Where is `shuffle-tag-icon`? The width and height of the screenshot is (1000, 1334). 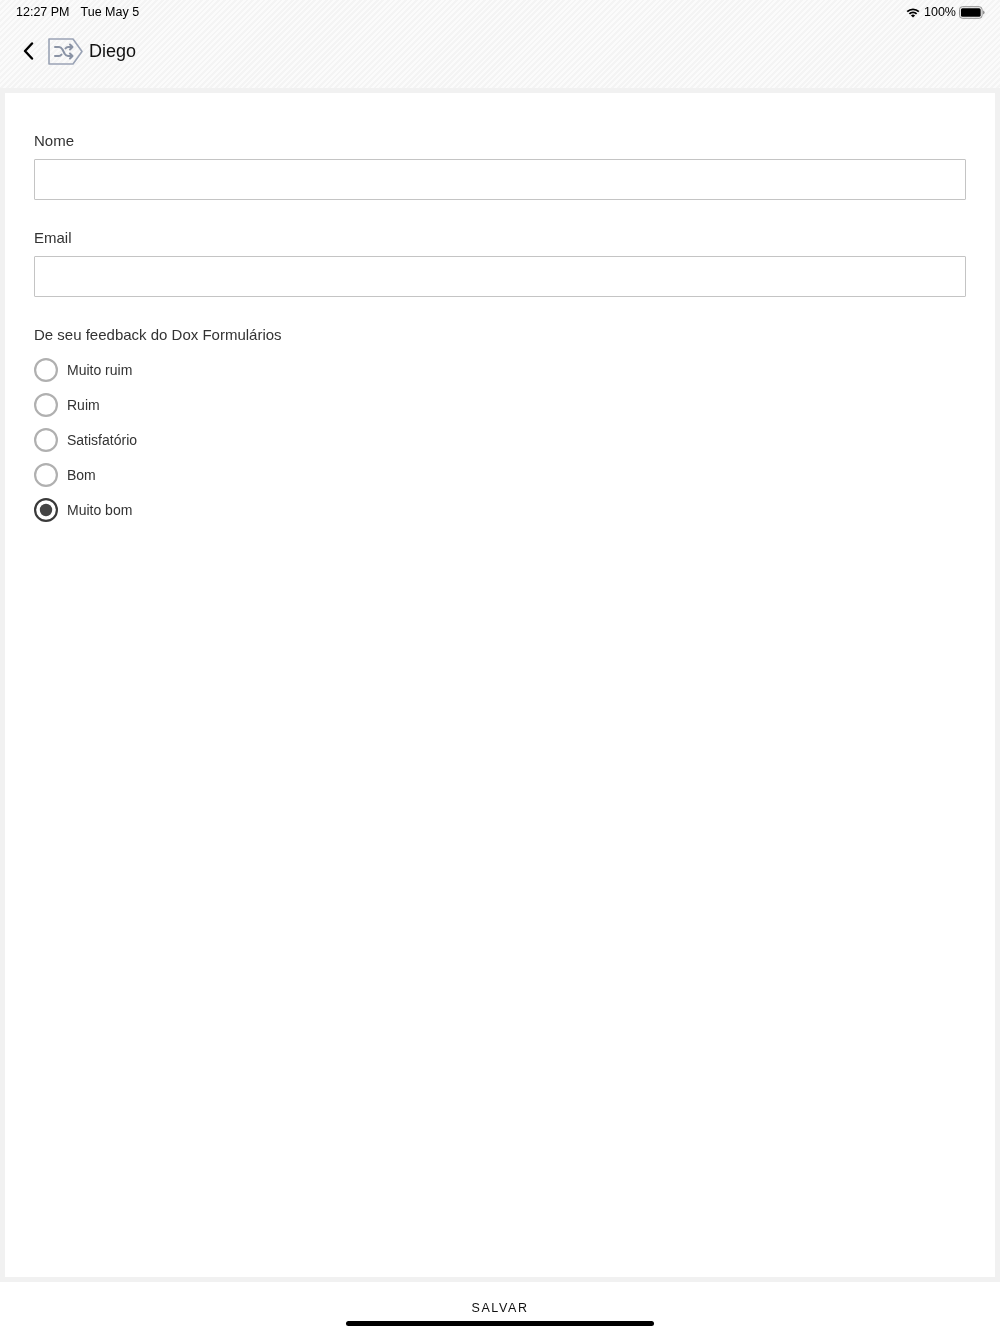
shuffle-tag-icon is located at coordinates (65, 51).